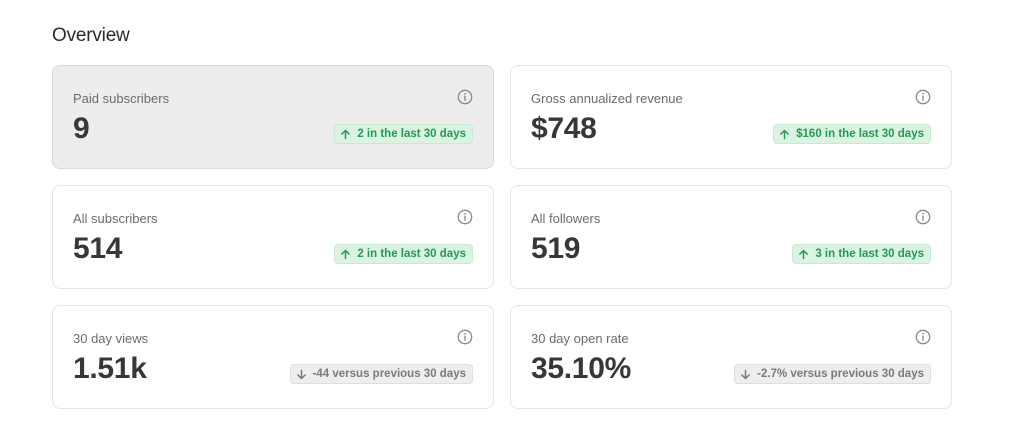 This screenshot has height=435, width=1029. What do you see at coordinates (731, 237) in the screenshot?
I see `stat-card-all-followers: All followers 519 3 in the last 30 days` at bounding box center [731, 237].